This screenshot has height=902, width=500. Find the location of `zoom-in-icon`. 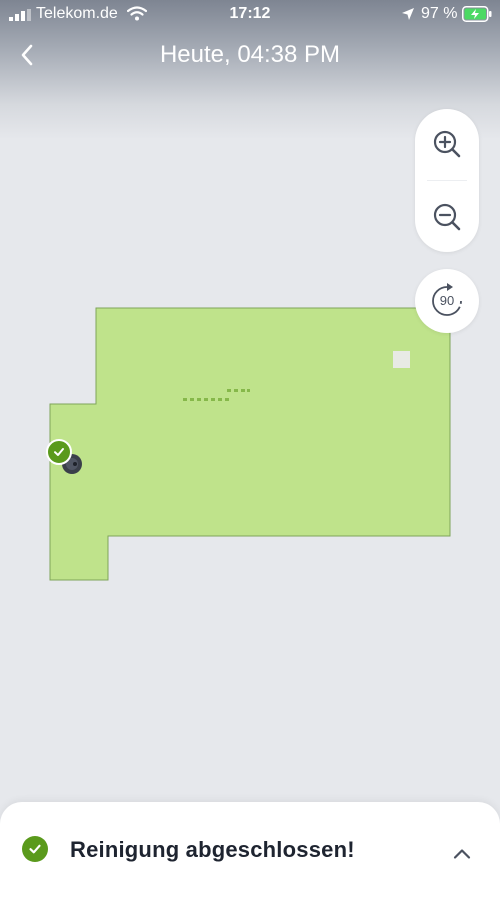

zoom-in-icon is located at coordinates (447, 144).